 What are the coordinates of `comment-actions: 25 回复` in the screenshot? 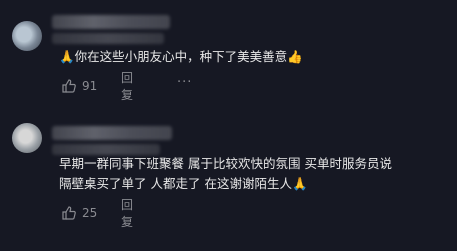 It's located at (97, 213).